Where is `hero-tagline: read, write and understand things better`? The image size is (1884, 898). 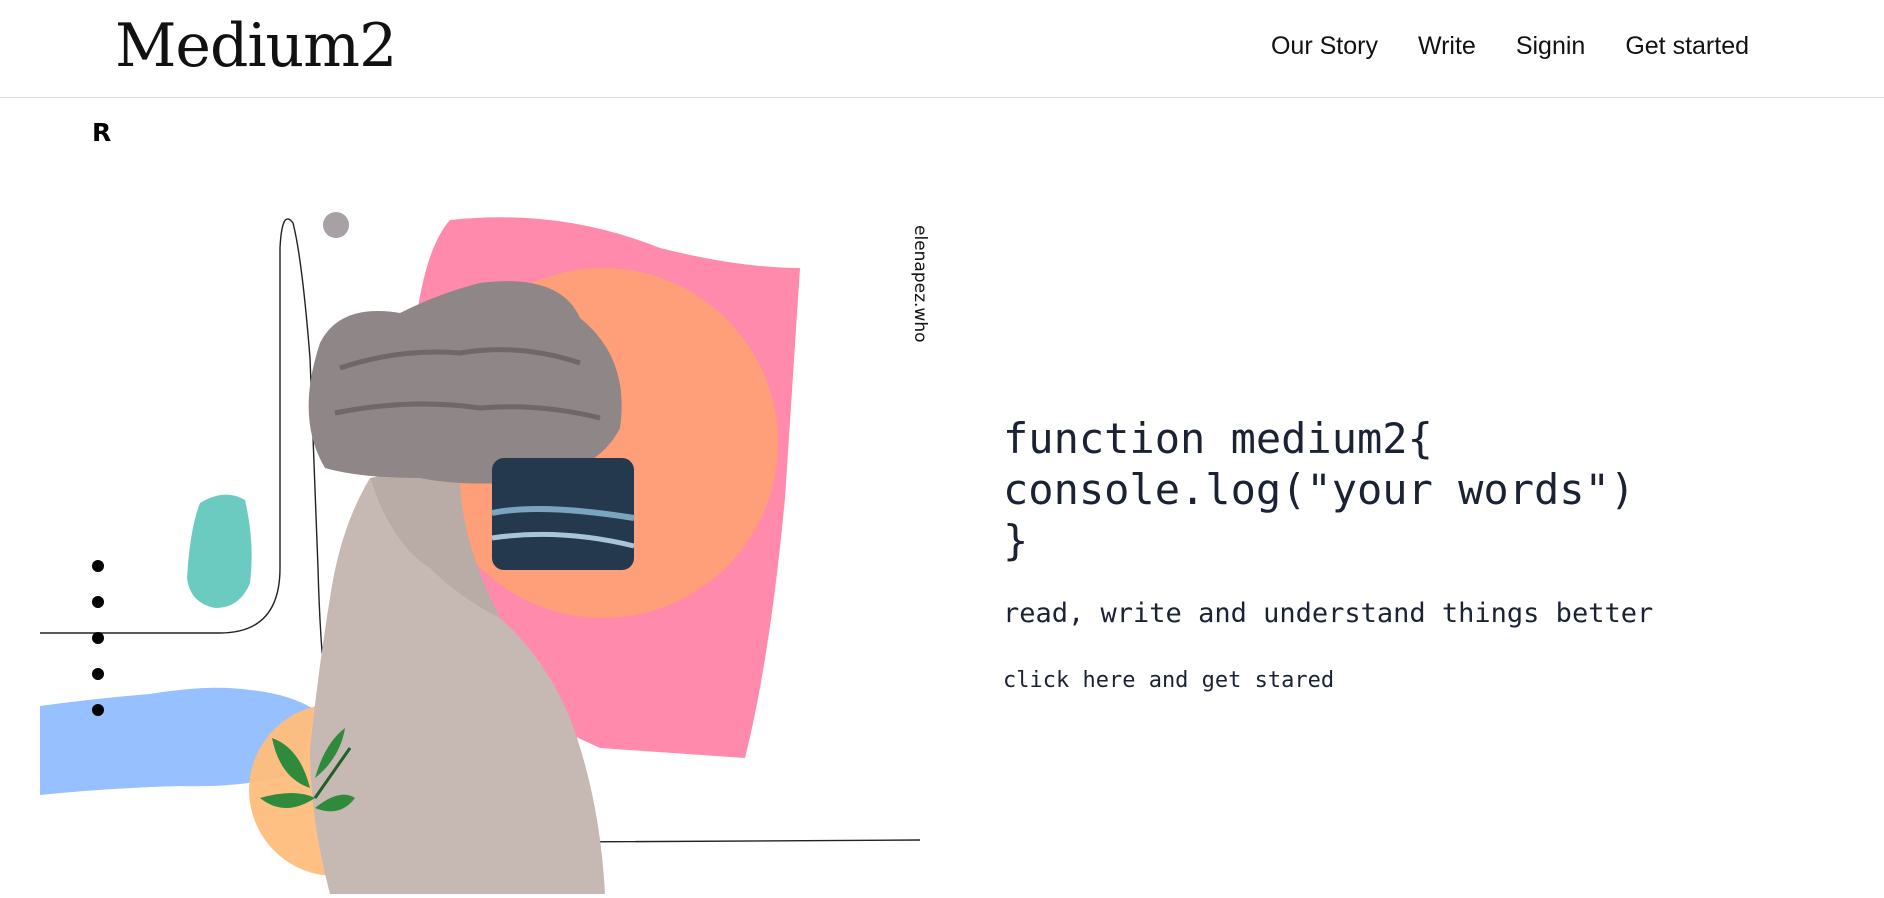 hero-tagline: read, write and understand things better is located at coordinates (1328, 613).